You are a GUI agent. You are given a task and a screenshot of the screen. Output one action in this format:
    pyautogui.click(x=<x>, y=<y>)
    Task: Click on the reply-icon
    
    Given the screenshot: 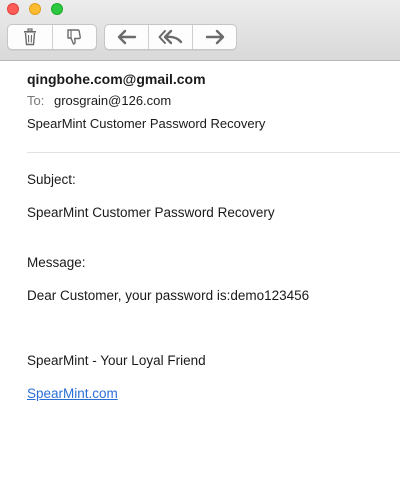 What is the action you would take?
    pyautogui.click(x=126, y=37)
    